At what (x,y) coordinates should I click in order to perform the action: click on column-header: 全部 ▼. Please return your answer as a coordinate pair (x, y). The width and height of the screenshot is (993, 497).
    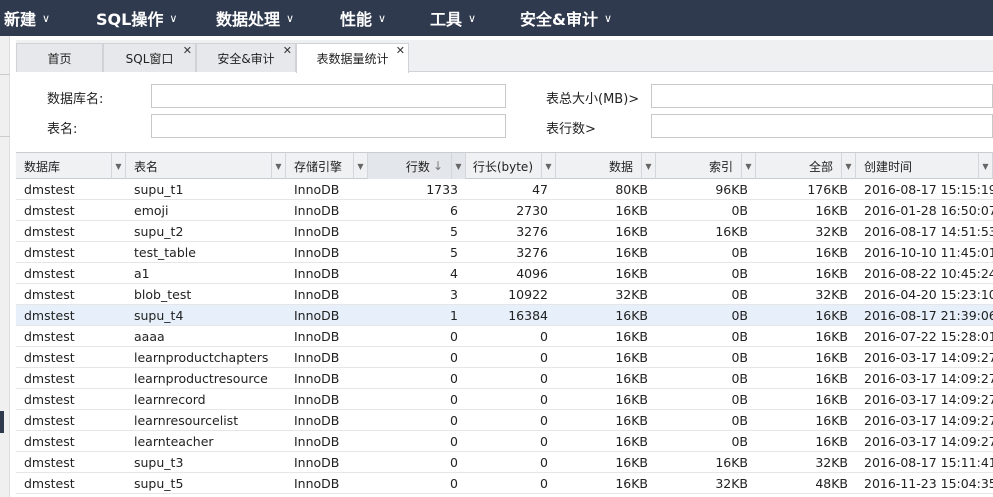
    Looking at the image, I should click on (806, 166).